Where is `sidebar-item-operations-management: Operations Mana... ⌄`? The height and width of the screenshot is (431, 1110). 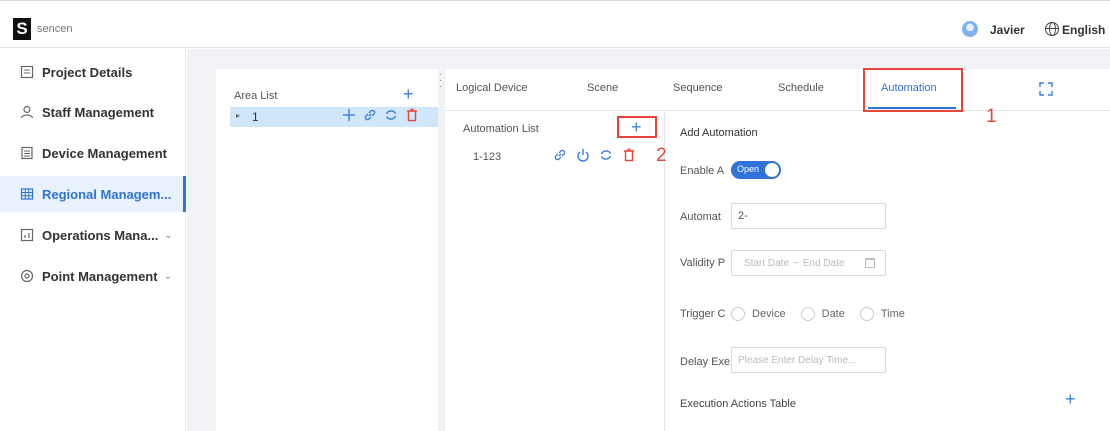 sidebar-item-operations-management: Operations Mana... ⌄ is located at coordinates (93, 235).